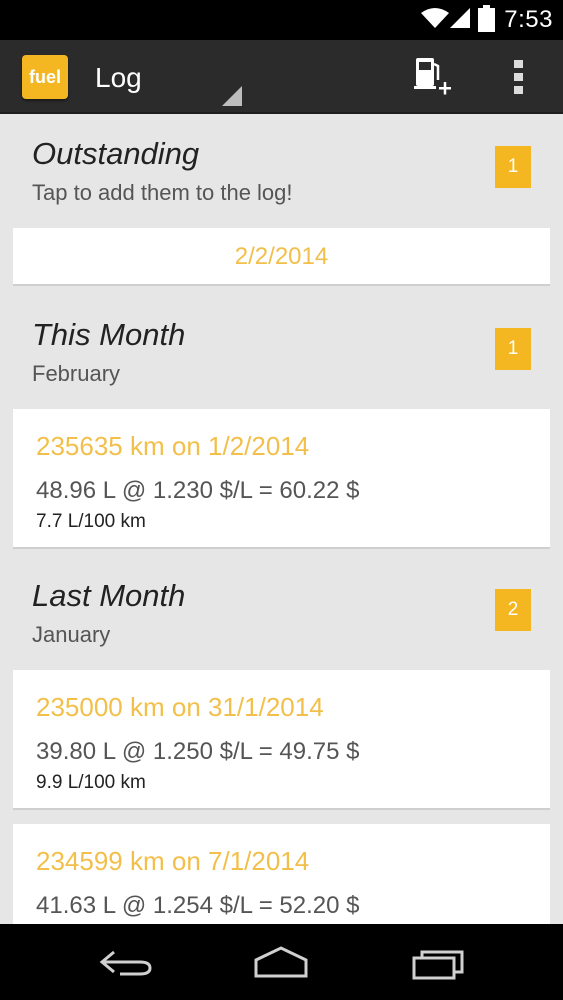  What do you see at coordinates (281, 618) in the screenshot?
I see `section-last-month: Last Month January` at bounding box center [281, 618].